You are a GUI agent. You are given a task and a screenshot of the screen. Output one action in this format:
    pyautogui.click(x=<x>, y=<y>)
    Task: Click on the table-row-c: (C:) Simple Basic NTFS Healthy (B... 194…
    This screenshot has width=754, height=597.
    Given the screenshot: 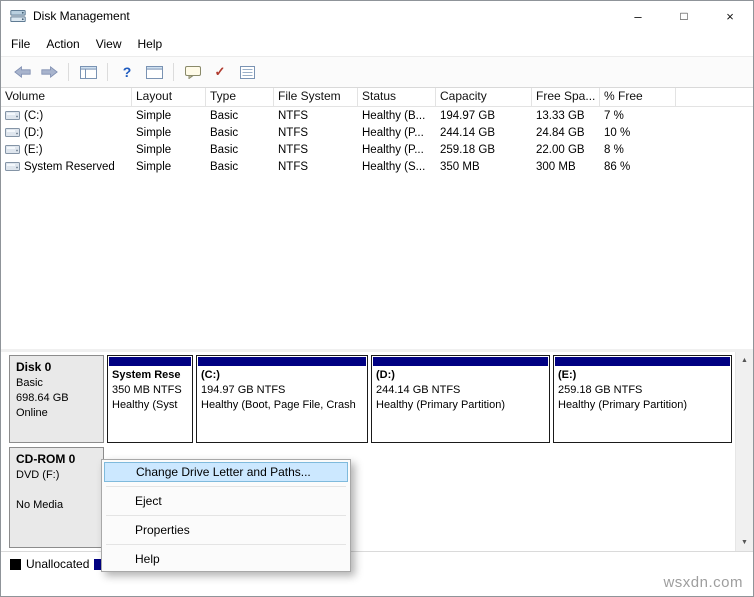 What is the action you would take?
    pyautogui.click(x=377, y=115)
    